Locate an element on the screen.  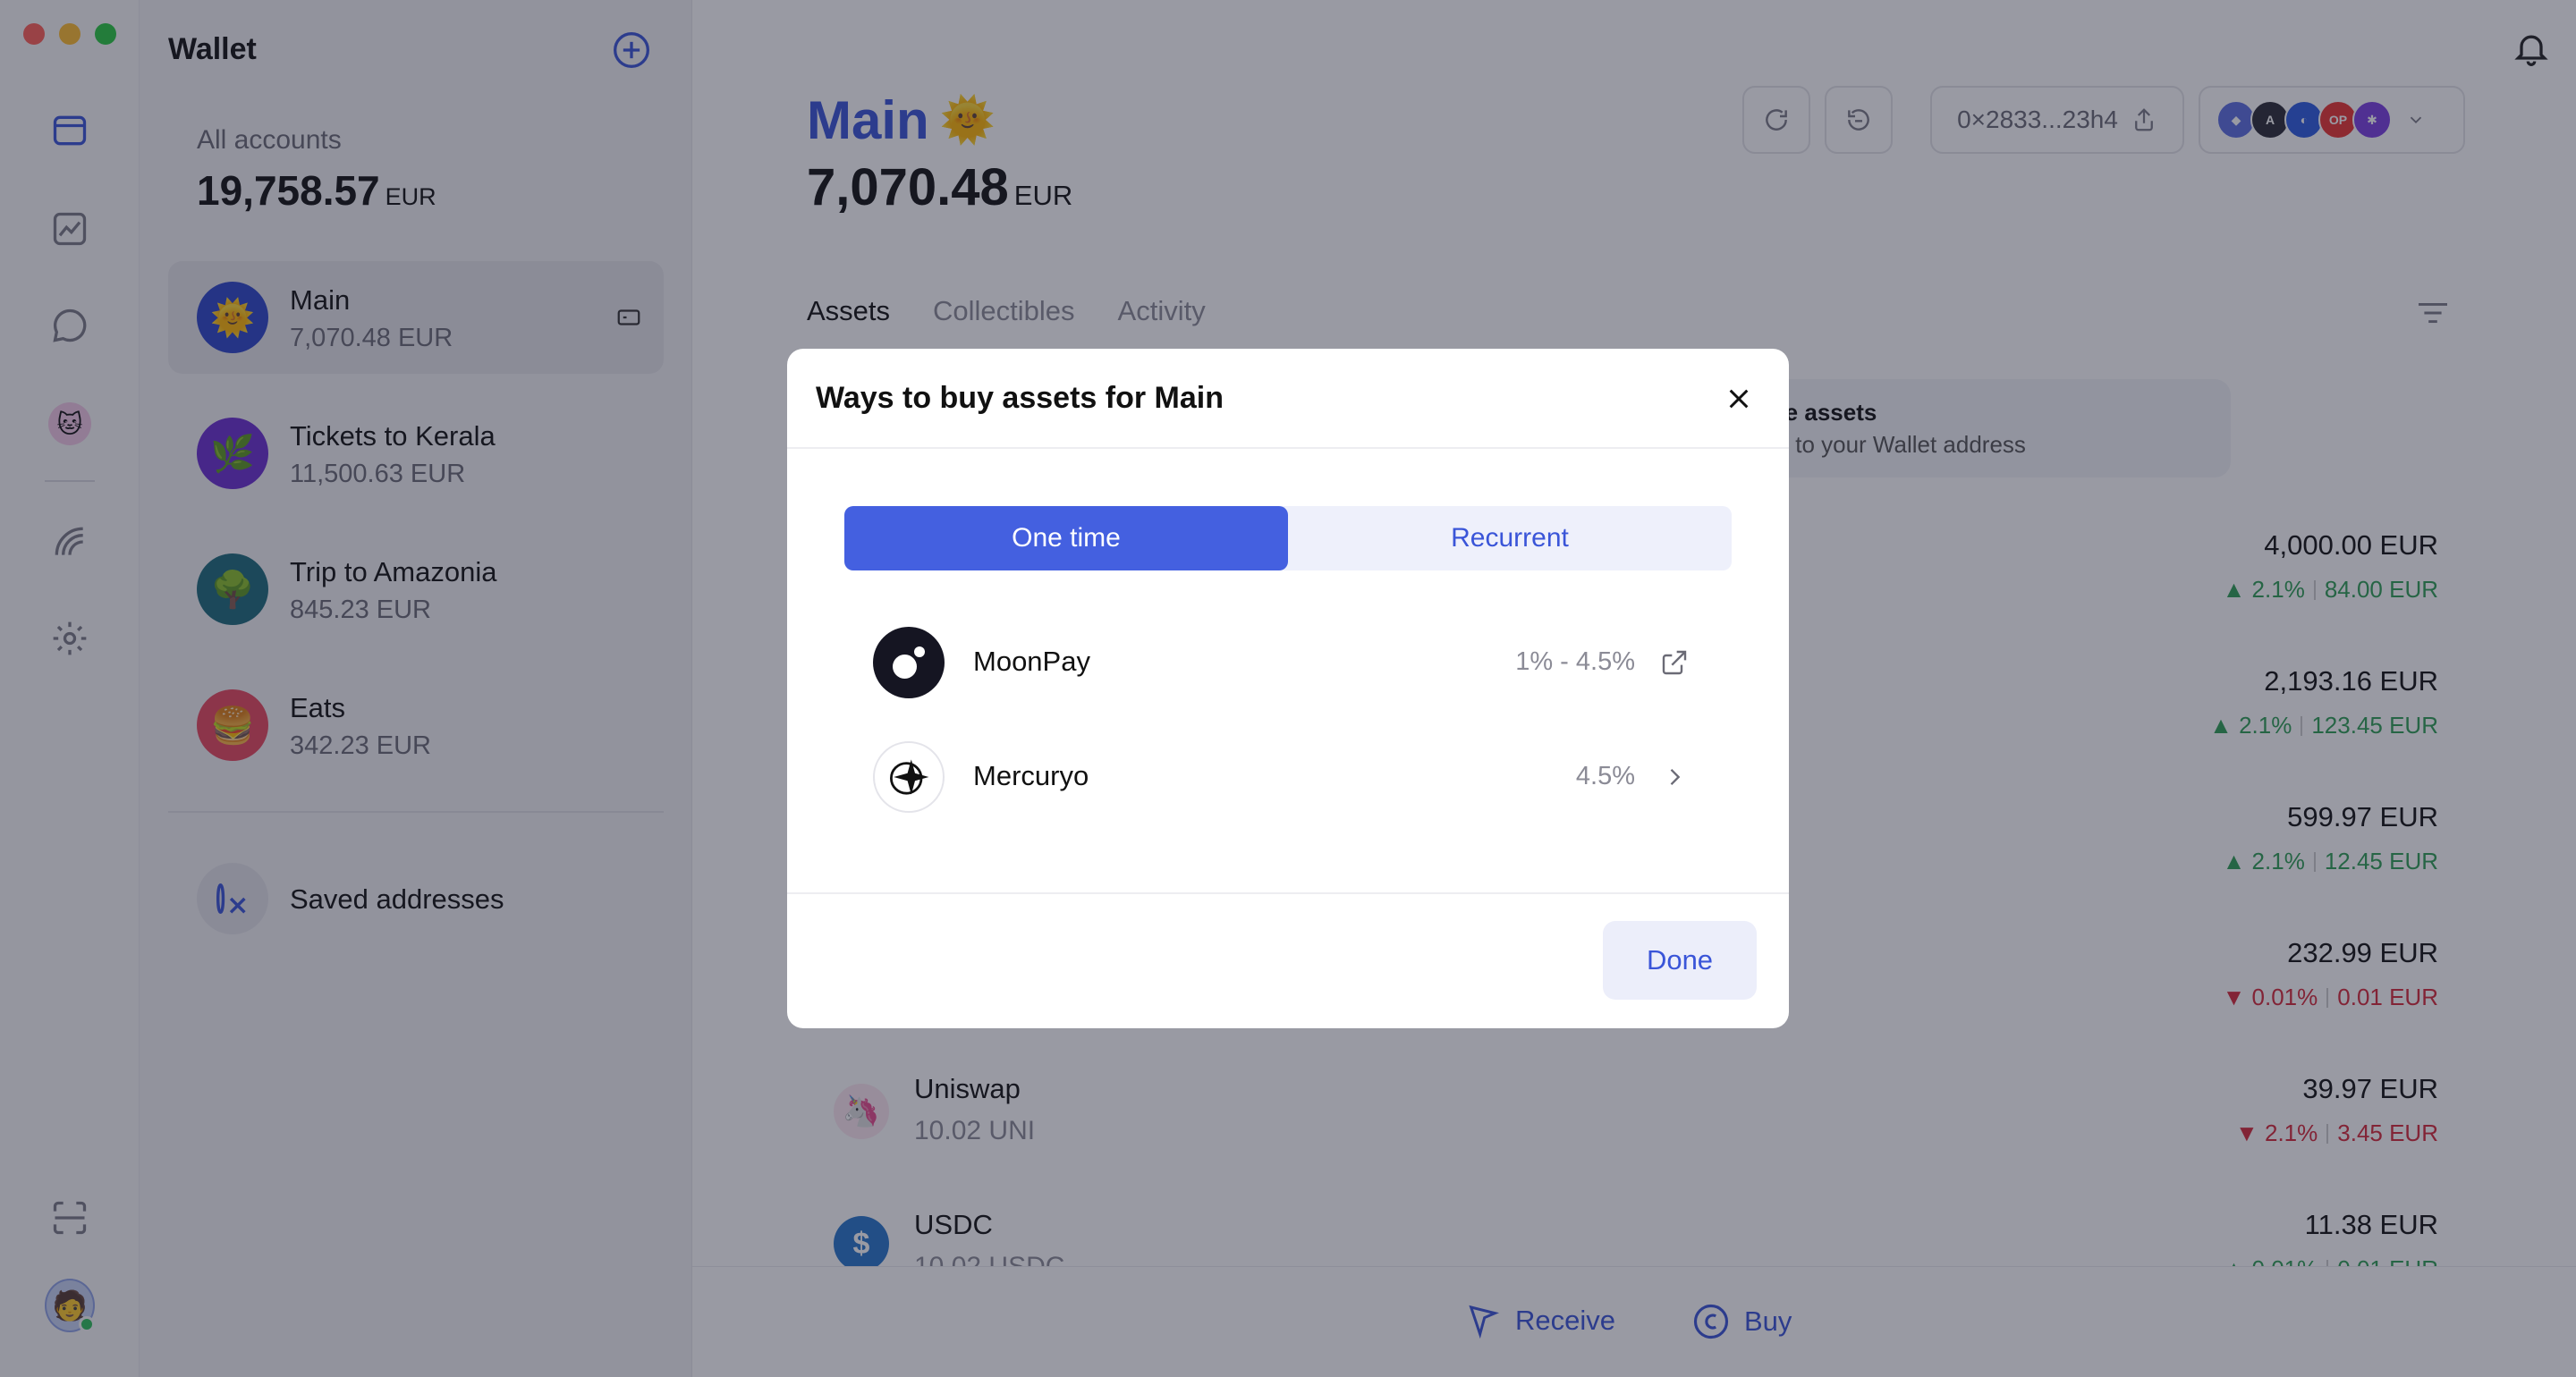
provider-name: MoonPay is located at coordinates (1031, 661).